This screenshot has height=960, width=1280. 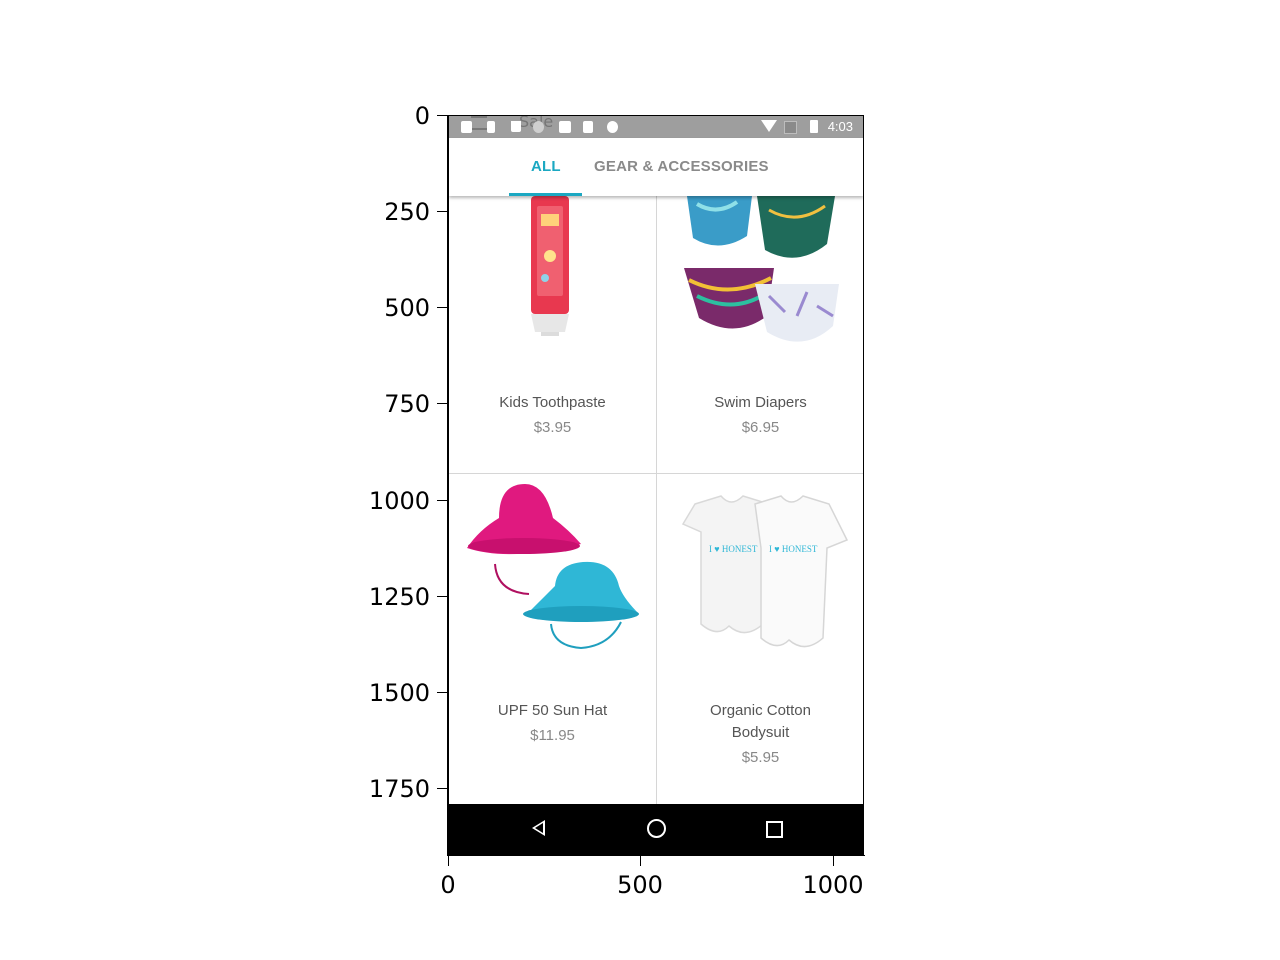 What do you see at coordinates (760, 402) in the screenshot?
I see `product-name: Swim Diapers` at bounding box center [760, 402].